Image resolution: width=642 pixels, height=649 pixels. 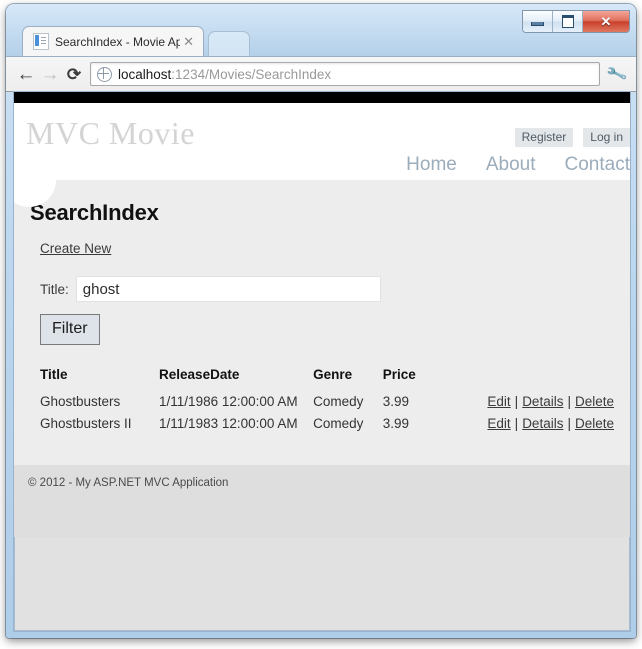 What do you see at coordinates (550, 379) in the screenshot?
I see `column-header-actions` at bounding box center [550, 379].